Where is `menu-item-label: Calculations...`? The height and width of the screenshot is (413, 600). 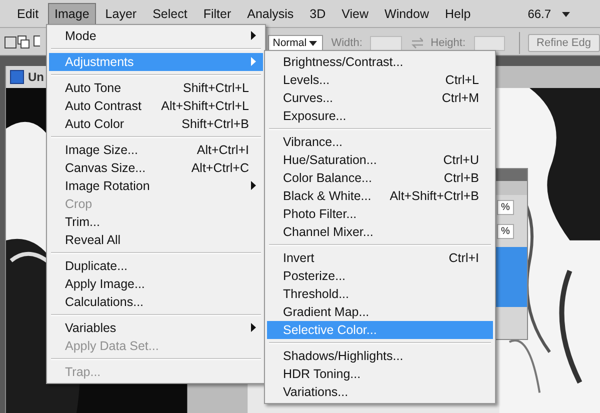
menu-item-label: Calculations... is located at coordinates (105, 302).